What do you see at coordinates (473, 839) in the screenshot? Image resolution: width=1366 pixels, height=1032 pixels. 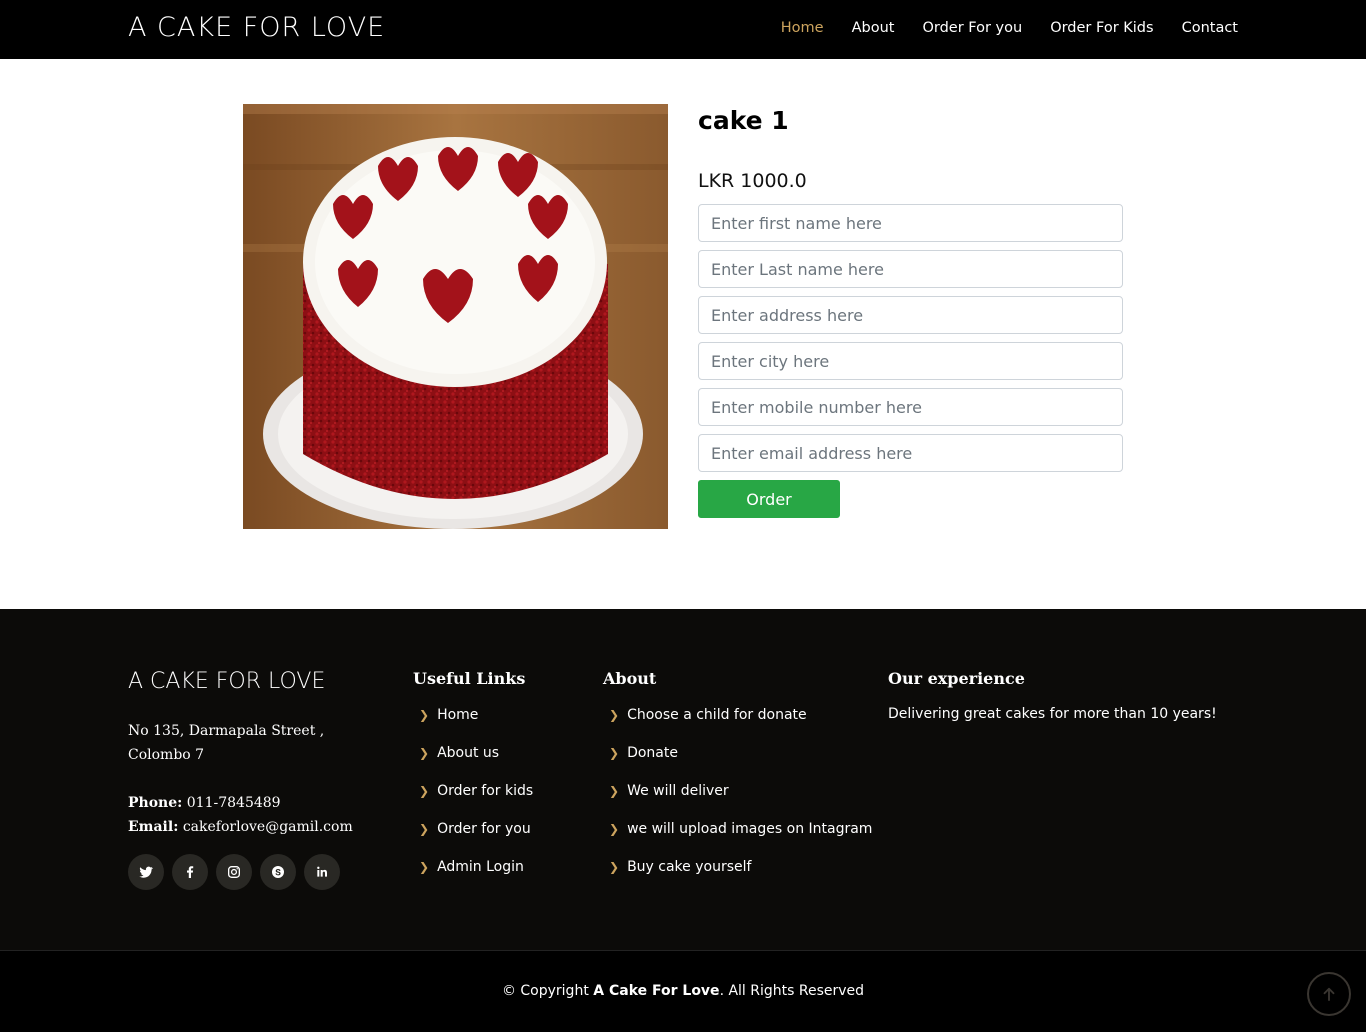 I see `footer-link-item: ❯ Order for you` at bounding box center [473, 839].